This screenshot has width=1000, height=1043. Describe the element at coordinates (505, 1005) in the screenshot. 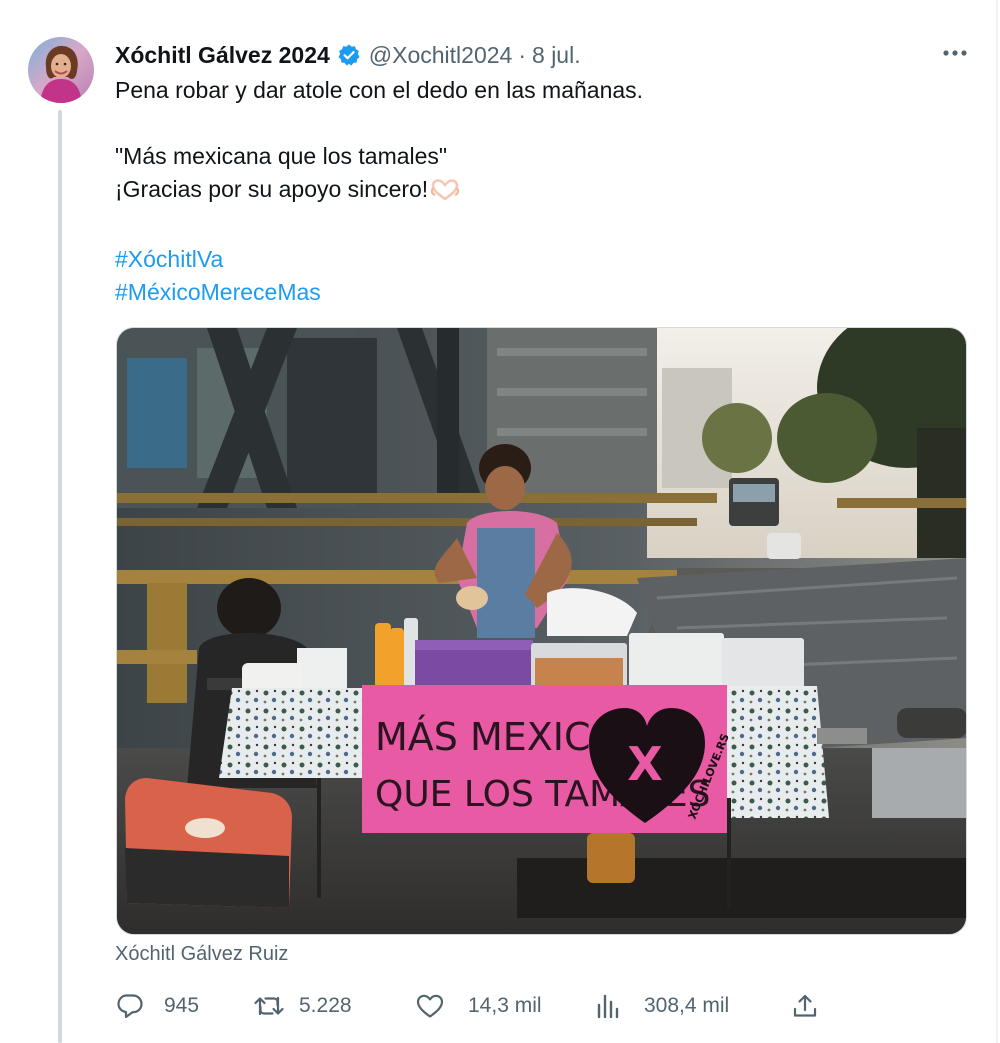

I see `like-count: 14,3 mil` at that location.